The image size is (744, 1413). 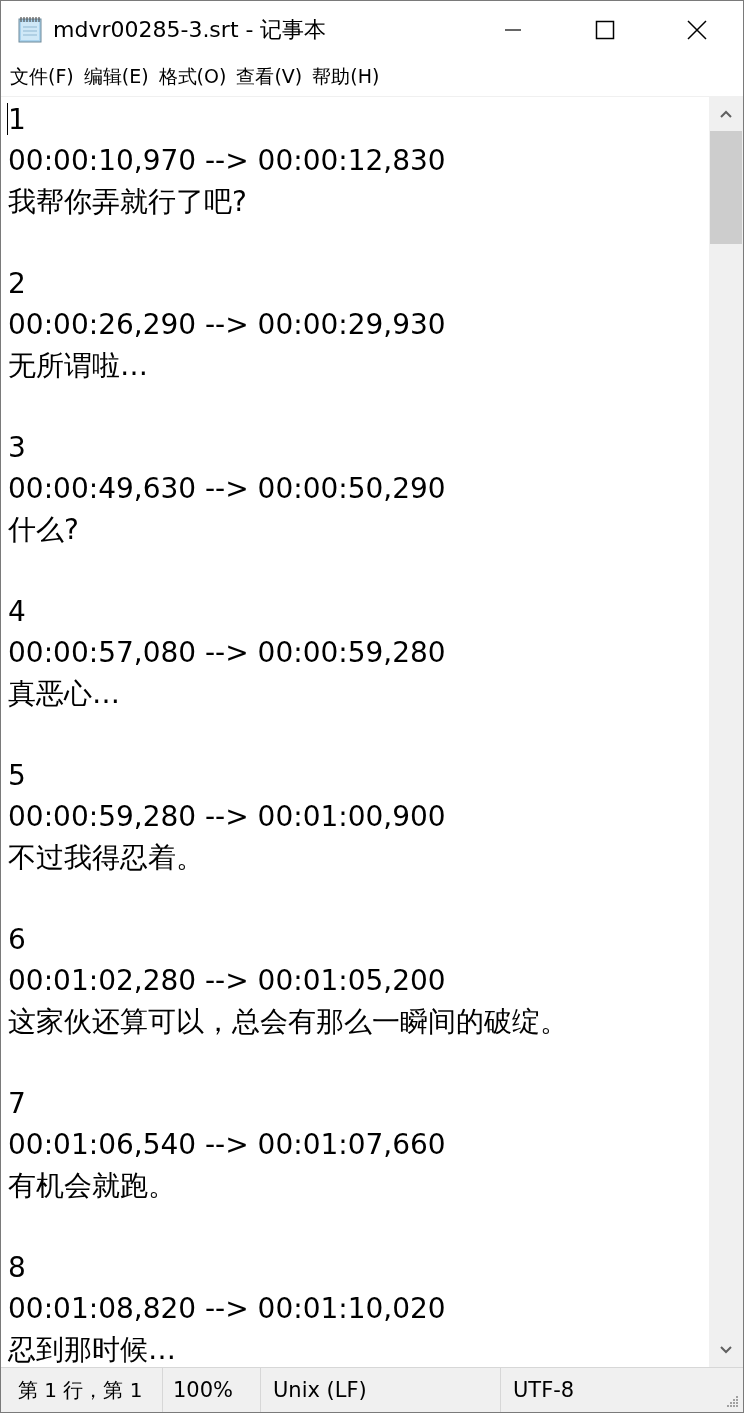 What do you see at coordinates (288, 1021) in the screenshot?
I see `subtitle-text: 这家伙还算可以，总会有那么一瞬间的破绽。` at bounding box center [288, 1021].